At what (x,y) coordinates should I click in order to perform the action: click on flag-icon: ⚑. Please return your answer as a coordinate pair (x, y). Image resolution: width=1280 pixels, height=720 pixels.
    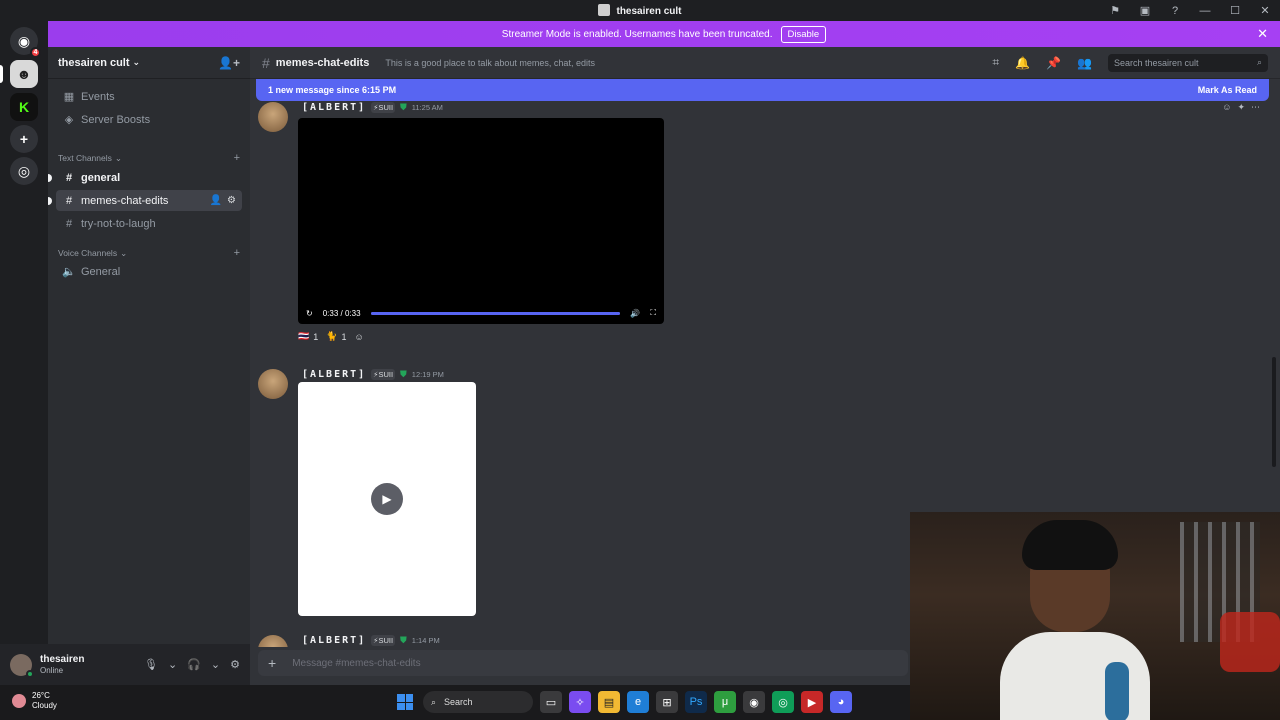
    Looking at the image, I should click on (1115, 10).